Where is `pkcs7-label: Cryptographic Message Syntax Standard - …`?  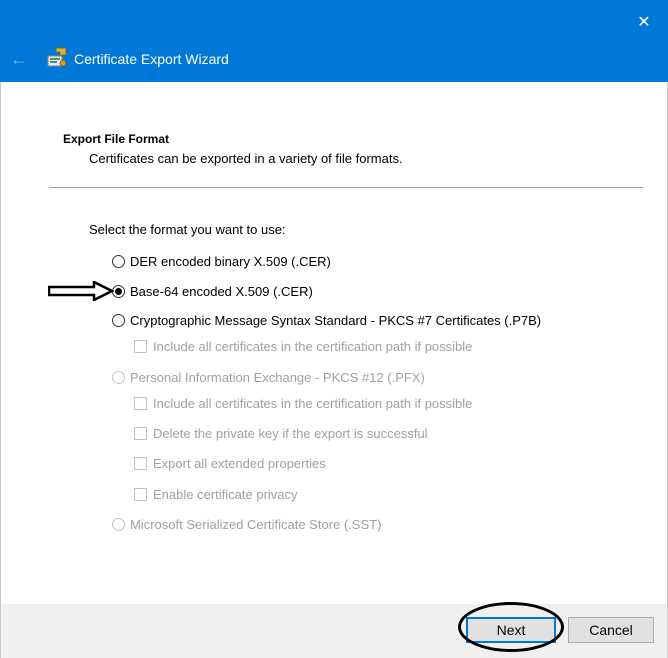 pkcs7-label: Cryptographic Message Syntax Standard - … is located at coordinates (336, 320).